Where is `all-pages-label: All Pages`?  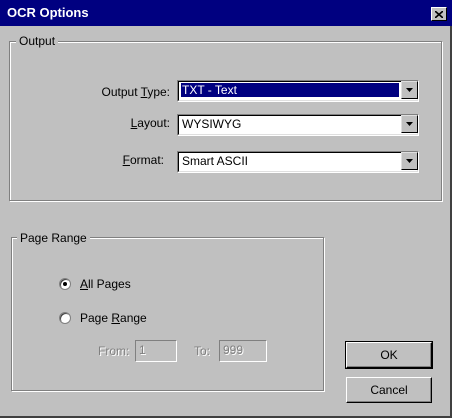
all-pages-label: All Pages is located at coordinates (105, 284).